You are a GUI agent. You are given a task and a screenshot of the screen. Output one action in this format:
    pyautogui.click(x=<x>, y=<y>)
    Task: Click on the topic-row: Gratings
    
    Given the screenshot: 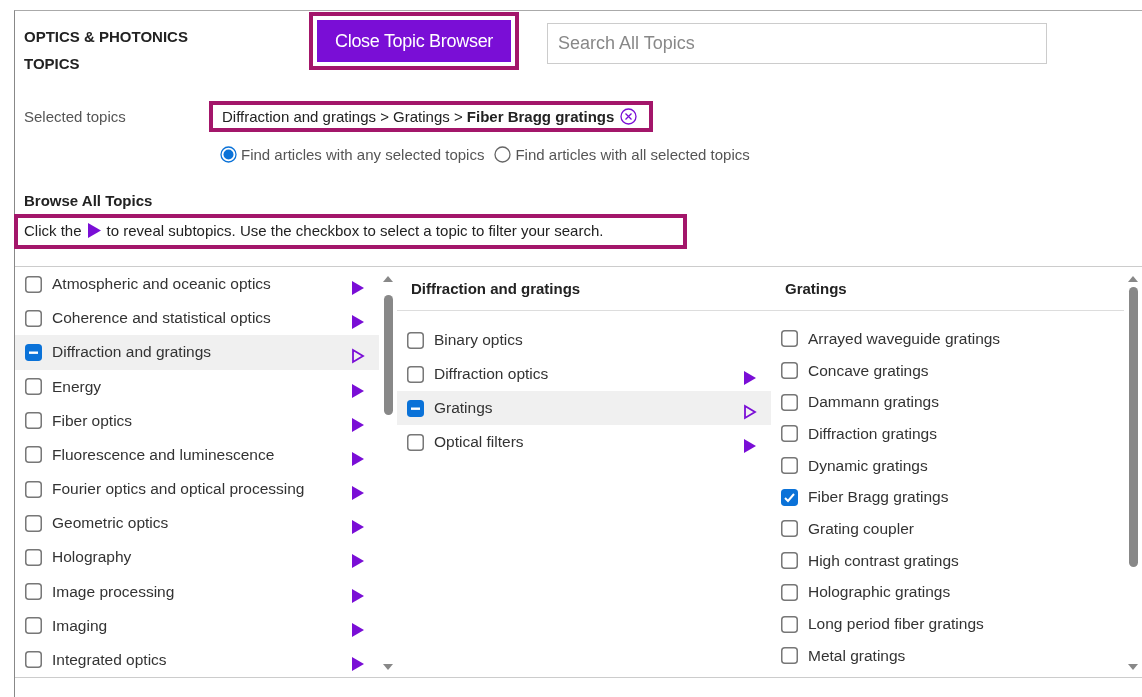 What is the action you would take?
    pyautogui.click(x=583, y=408)
    